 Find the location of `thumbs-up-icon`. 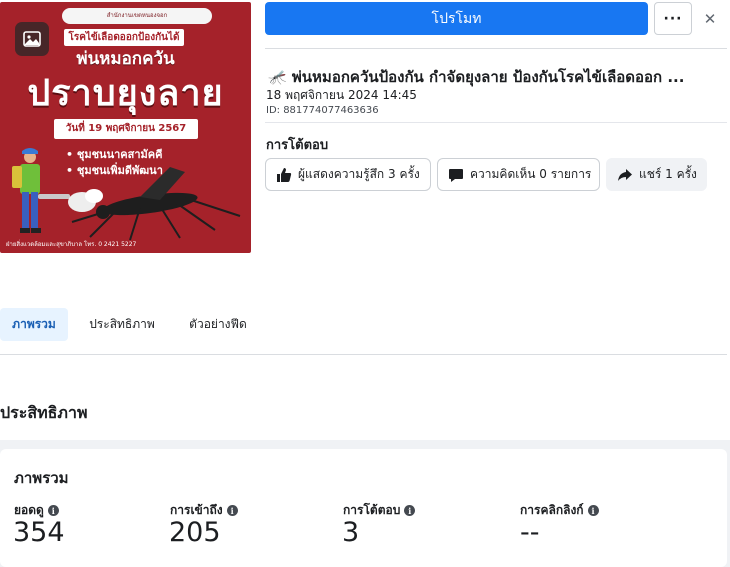

thumbs-up-icon is located at coordinates (284, 175).